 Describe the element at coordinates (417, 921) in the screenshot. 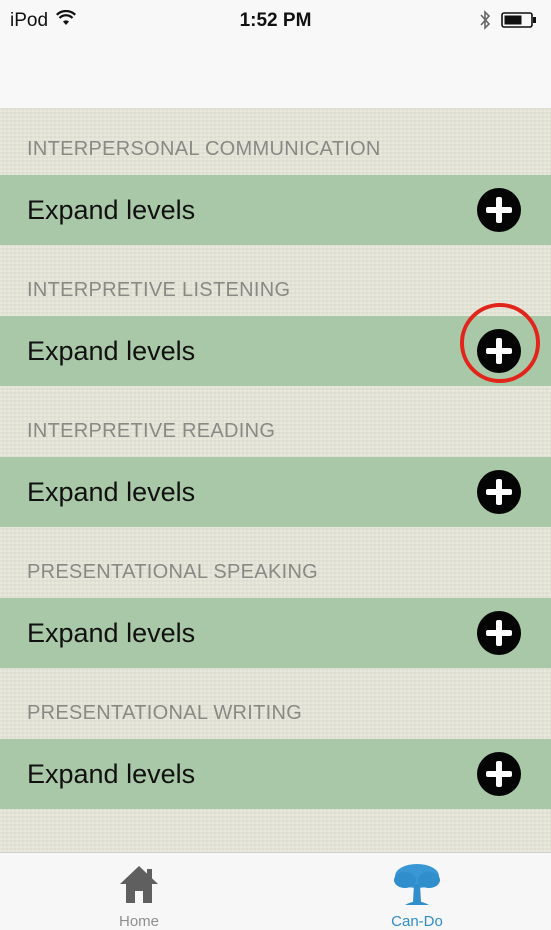

I see `tab-label: Can-Do` at that location.